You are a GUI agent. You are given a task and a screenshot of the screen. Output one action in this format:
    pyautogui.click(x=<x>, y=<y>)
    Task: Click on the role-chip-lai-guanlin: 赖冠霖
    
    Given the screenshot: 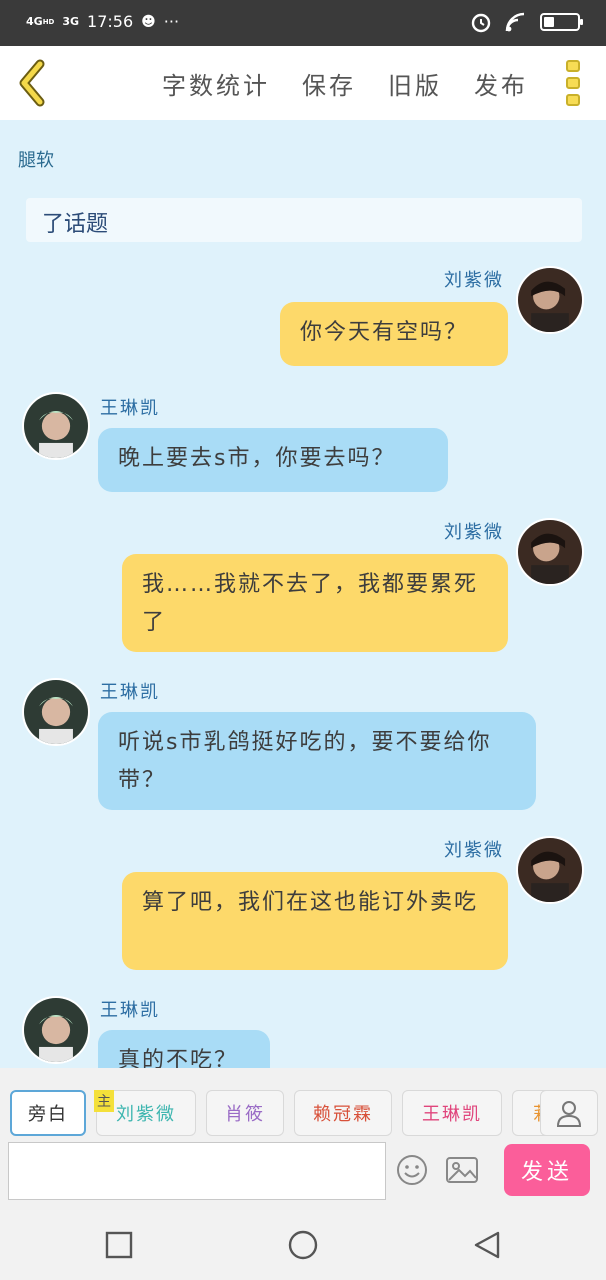 What is the action you would take?
    pyautogui.click(x=343, y=1113)
    